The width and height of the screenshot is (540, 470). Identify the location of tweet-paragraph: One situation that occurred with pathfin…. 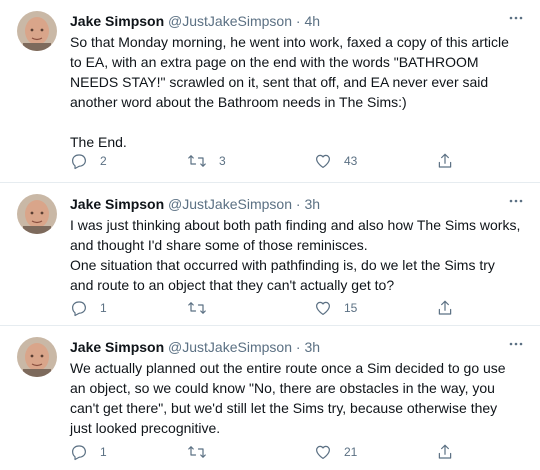
(282, 275).